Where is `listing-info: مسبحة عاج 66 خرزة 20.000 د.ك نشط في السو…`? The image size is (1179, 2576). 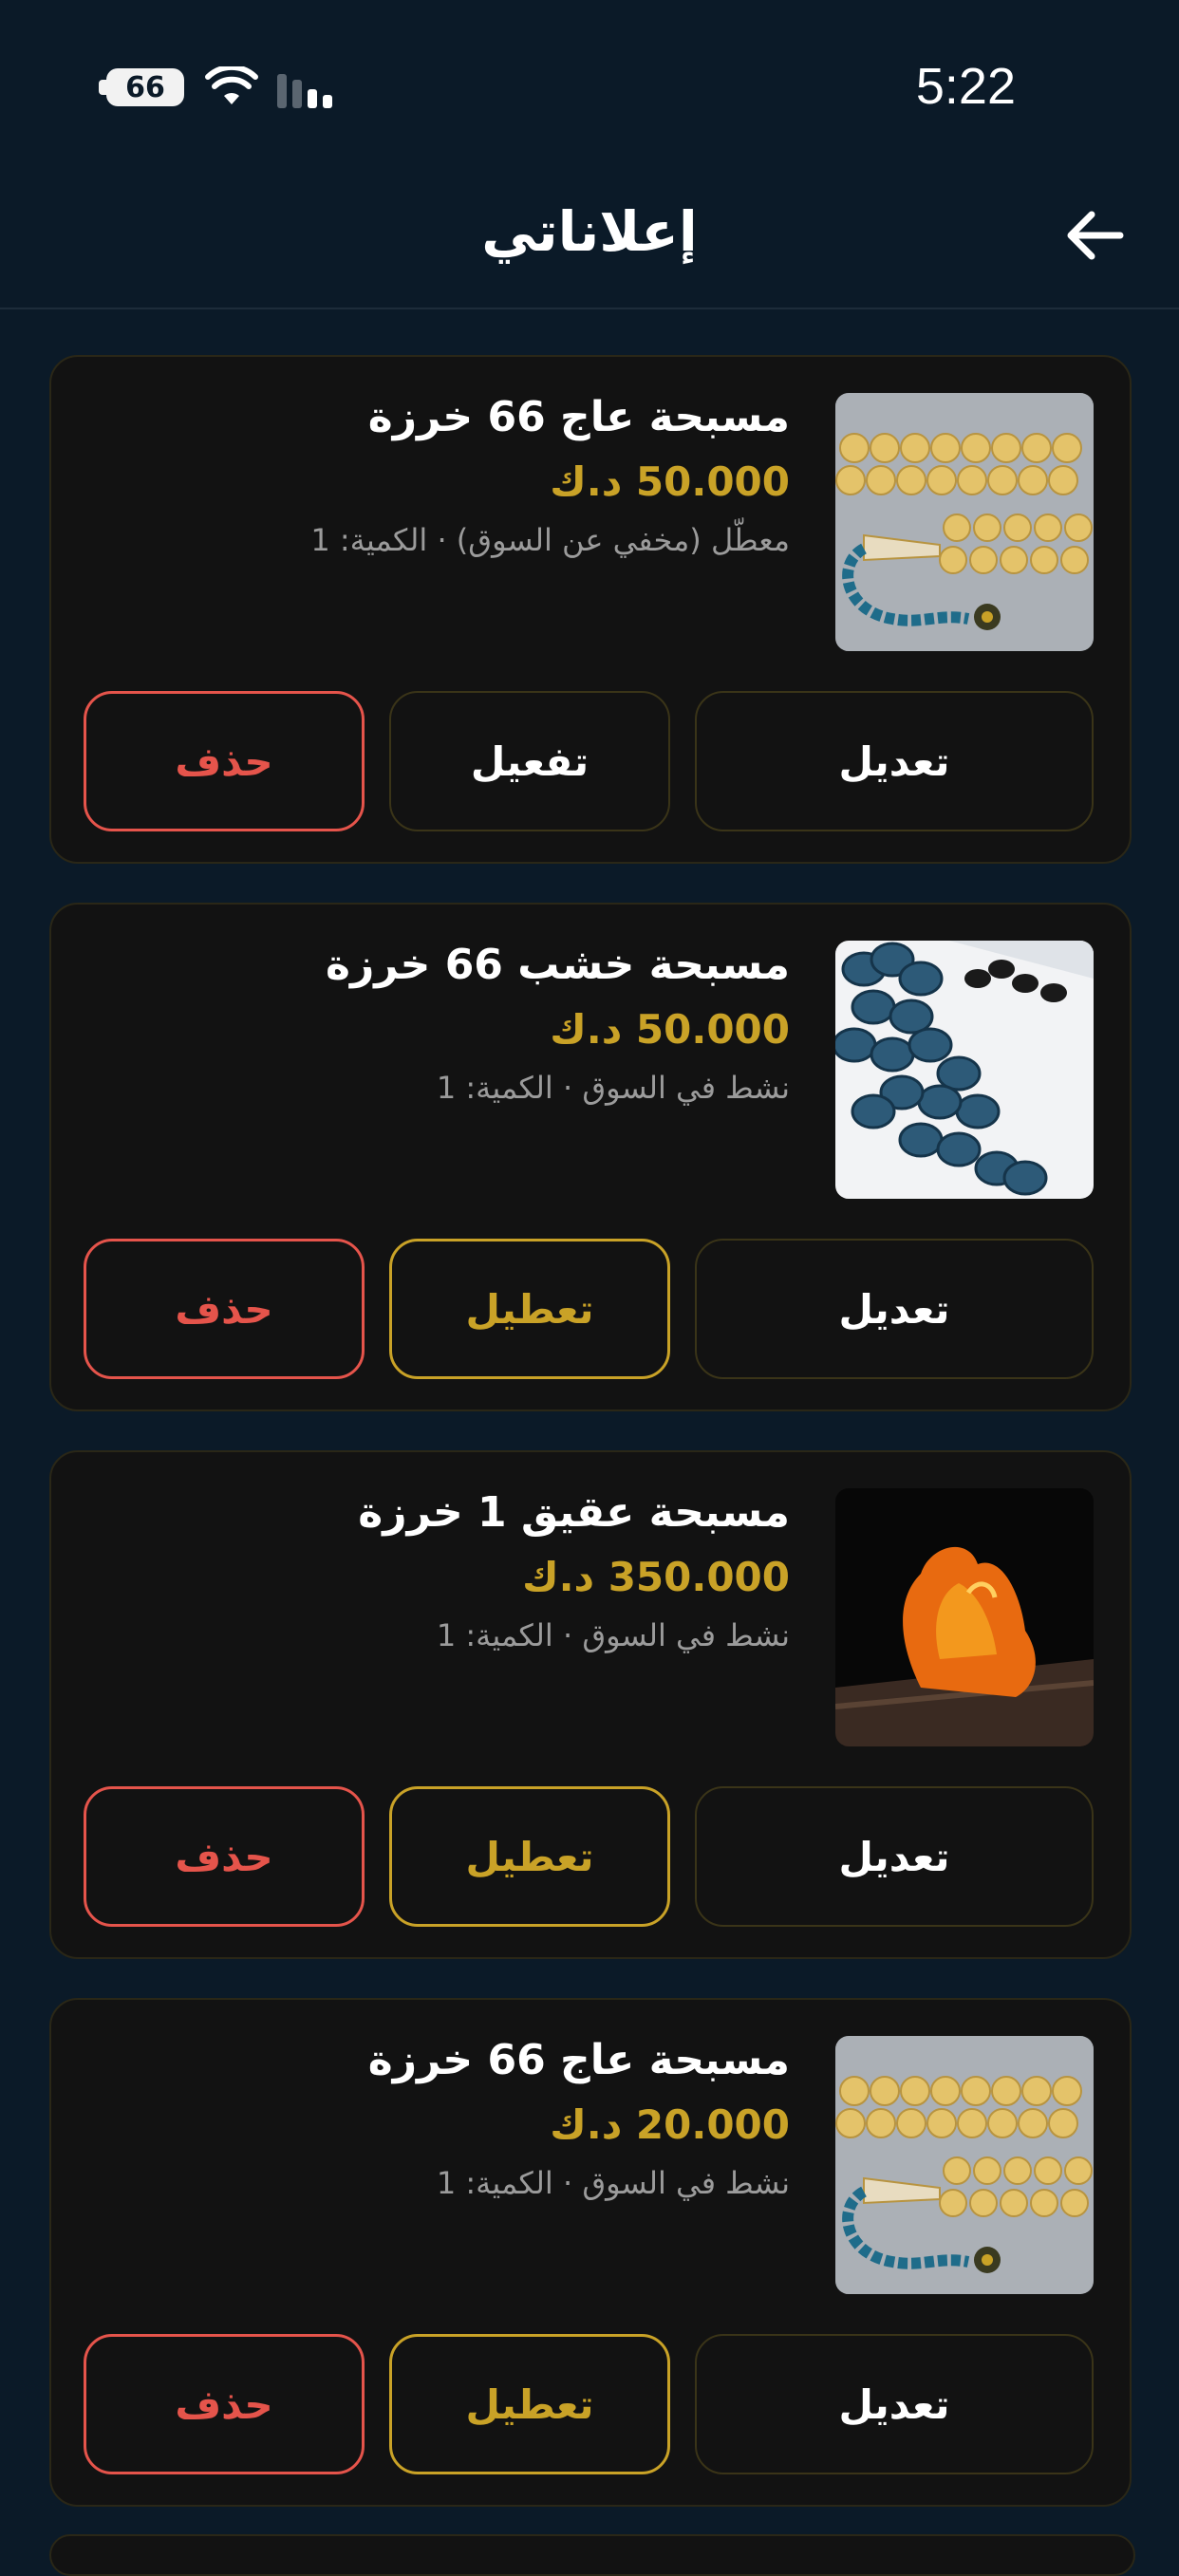
listing-info: مسبحة عاج 66 خرزة 20.000 د.ك نشط في السو… is located at coordinates (438, 2118).